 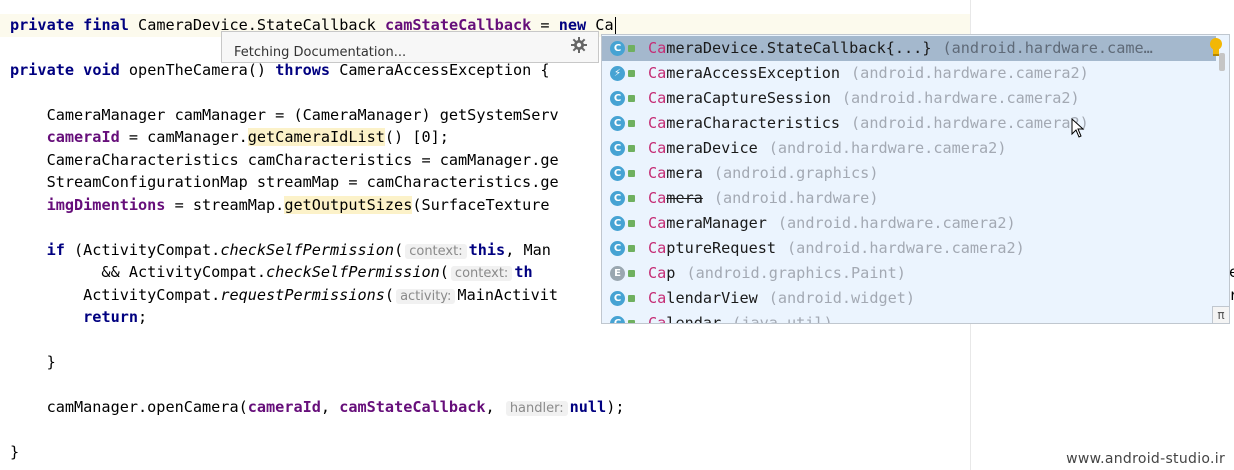 What do you see at coordinates (615, 407) in the screenshot?
I see `code-text: );` at bounding box center [615, 407].